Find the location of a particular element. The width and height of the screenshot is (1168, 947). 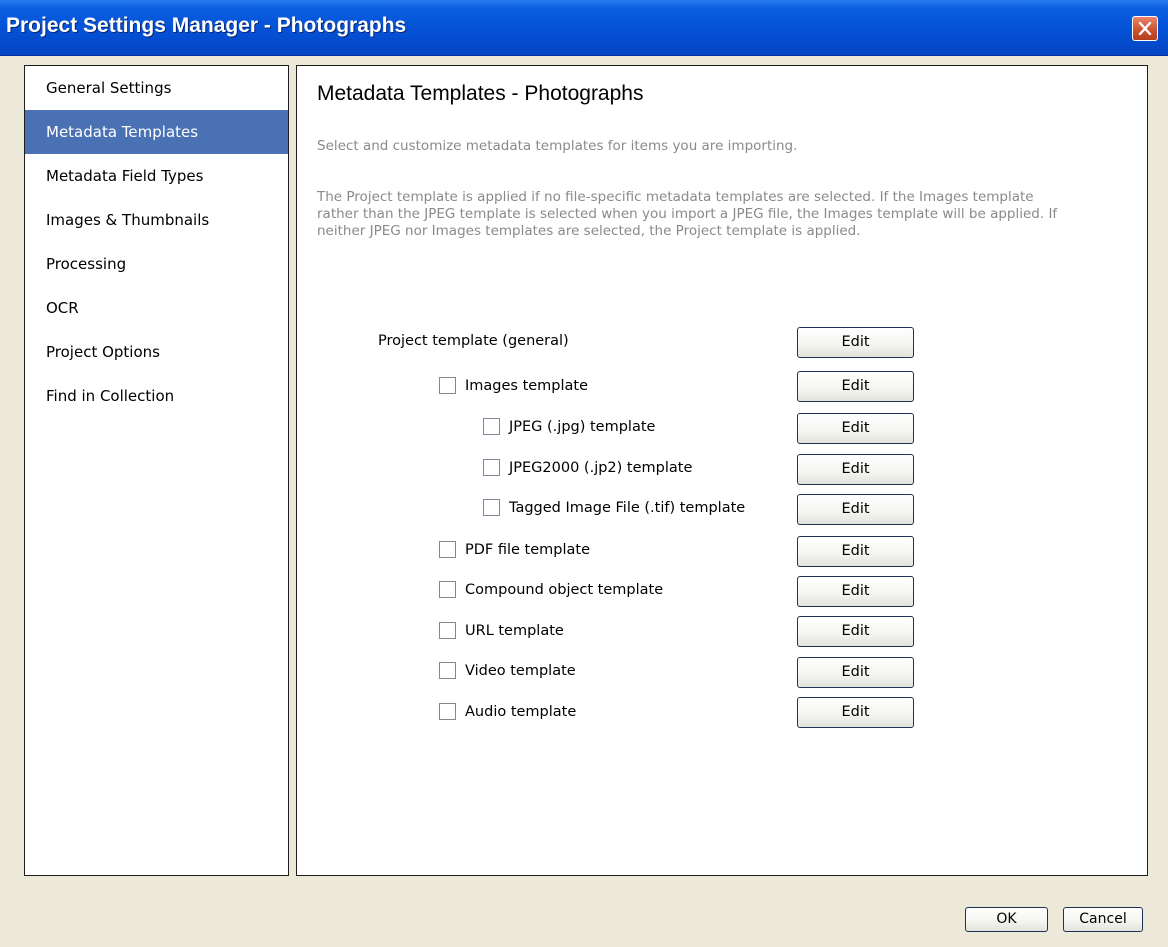

nav-item-project-options: Project Options is located at coordinates (156, 352).